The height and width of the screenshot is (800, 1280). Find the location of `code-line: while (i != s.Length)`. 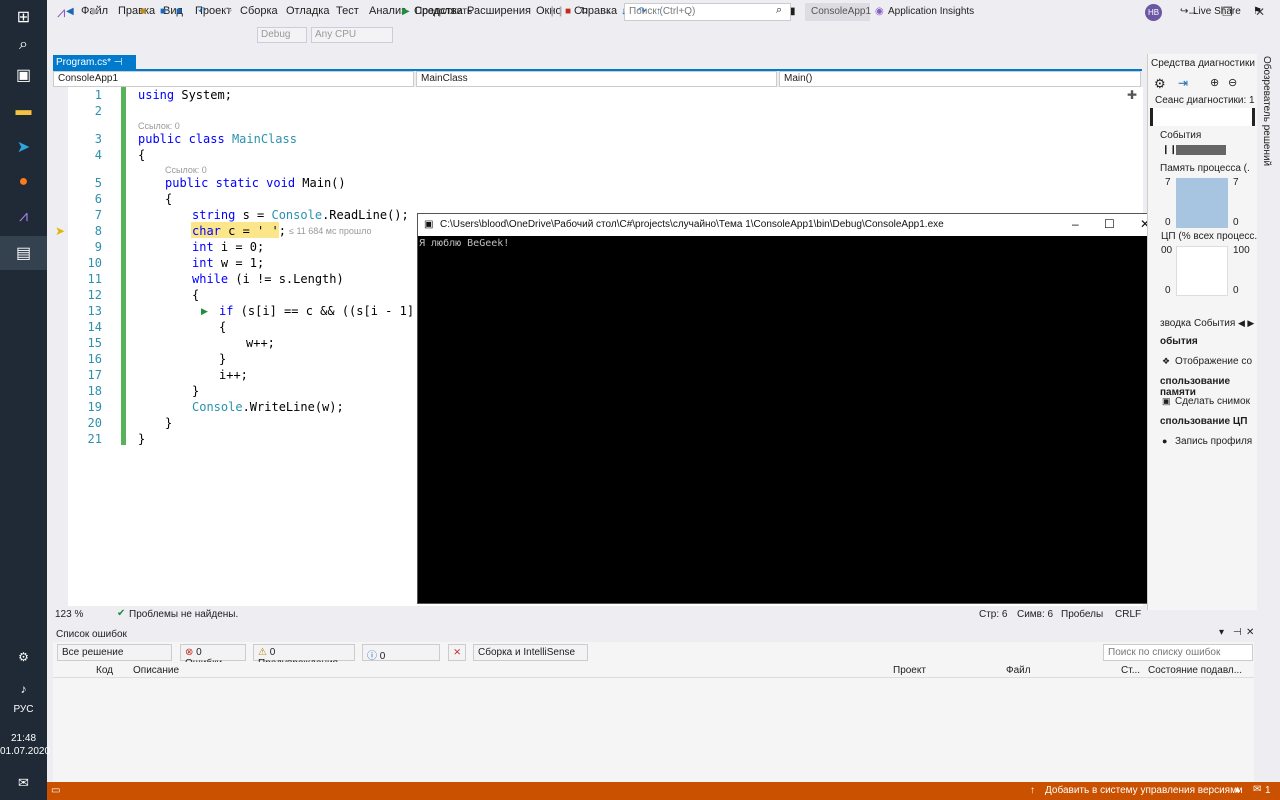

code-line: while (i != s.Length) is located at coordinates (268, 279).